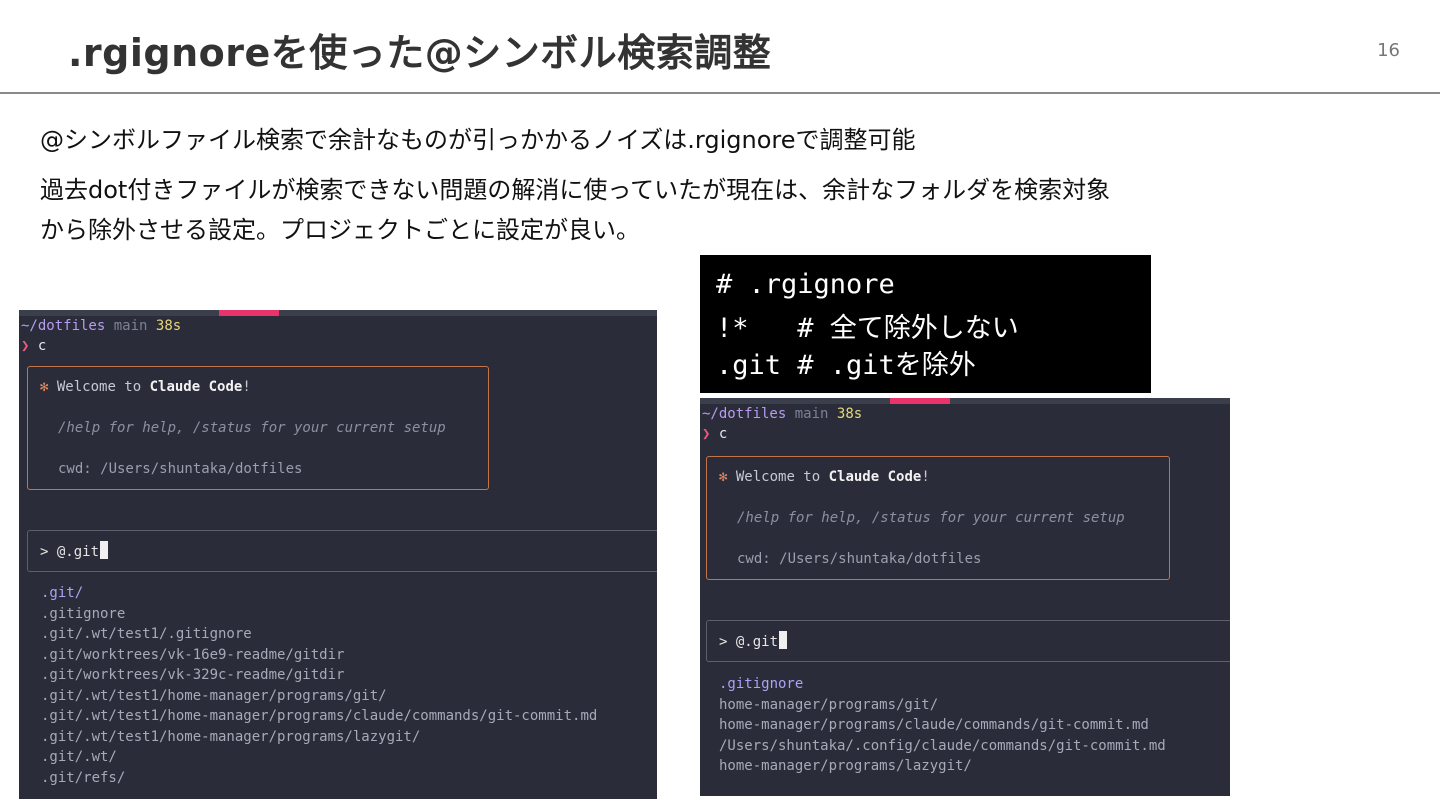  I want to click on body-line-2: から除外させる設定。プロジェクトごとに設定が良い。, so click(340, 230).